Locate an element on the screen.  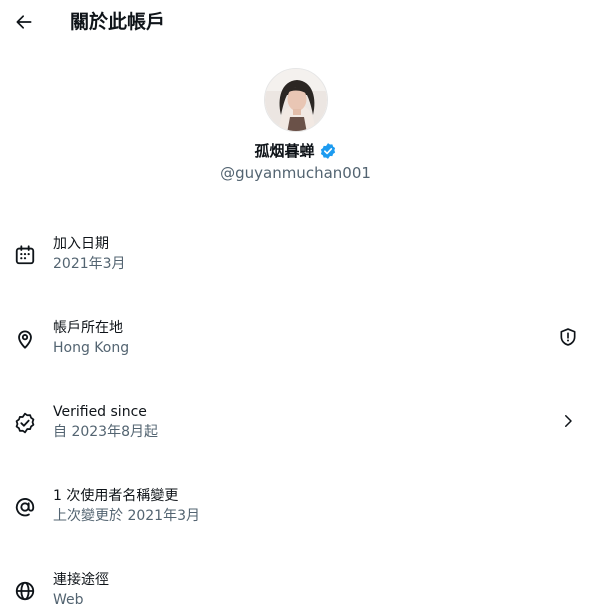
chevron-right-icon is located at coordinates (568, 421).